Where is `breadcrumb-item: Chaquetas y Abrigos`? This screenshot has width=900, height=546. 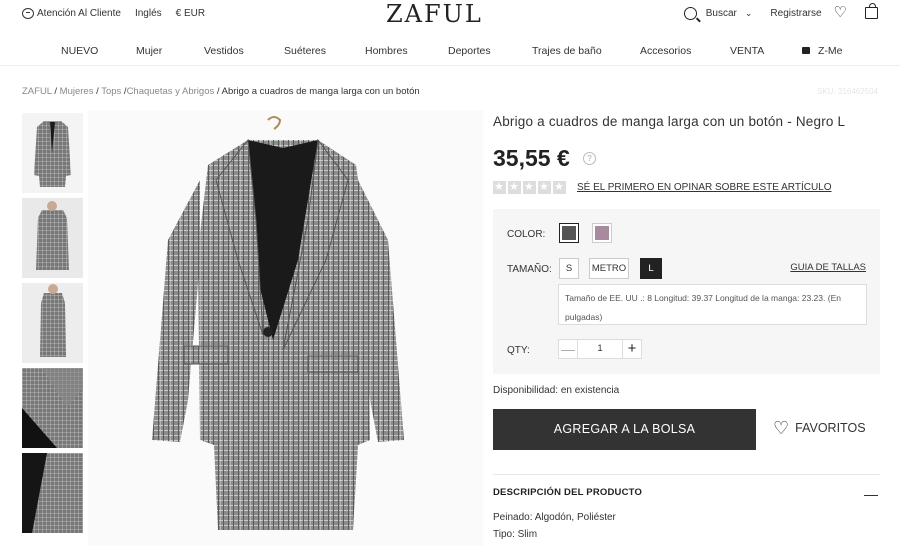 breadcrumb-item: Chaquetas y Abrigos is located at coordinates (171, 91).